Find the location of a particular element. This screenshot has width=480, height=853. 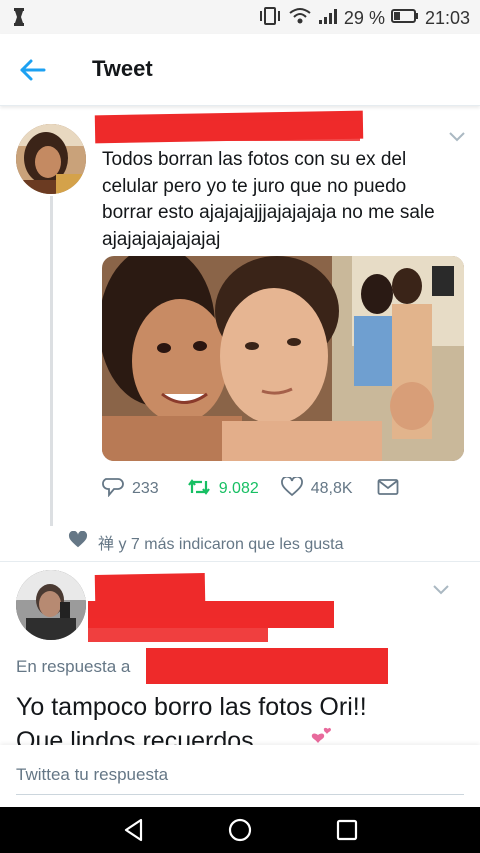

liked-by-row: 禅 y 7 más indicaron que les gusta is located at coordinates (205, 542).